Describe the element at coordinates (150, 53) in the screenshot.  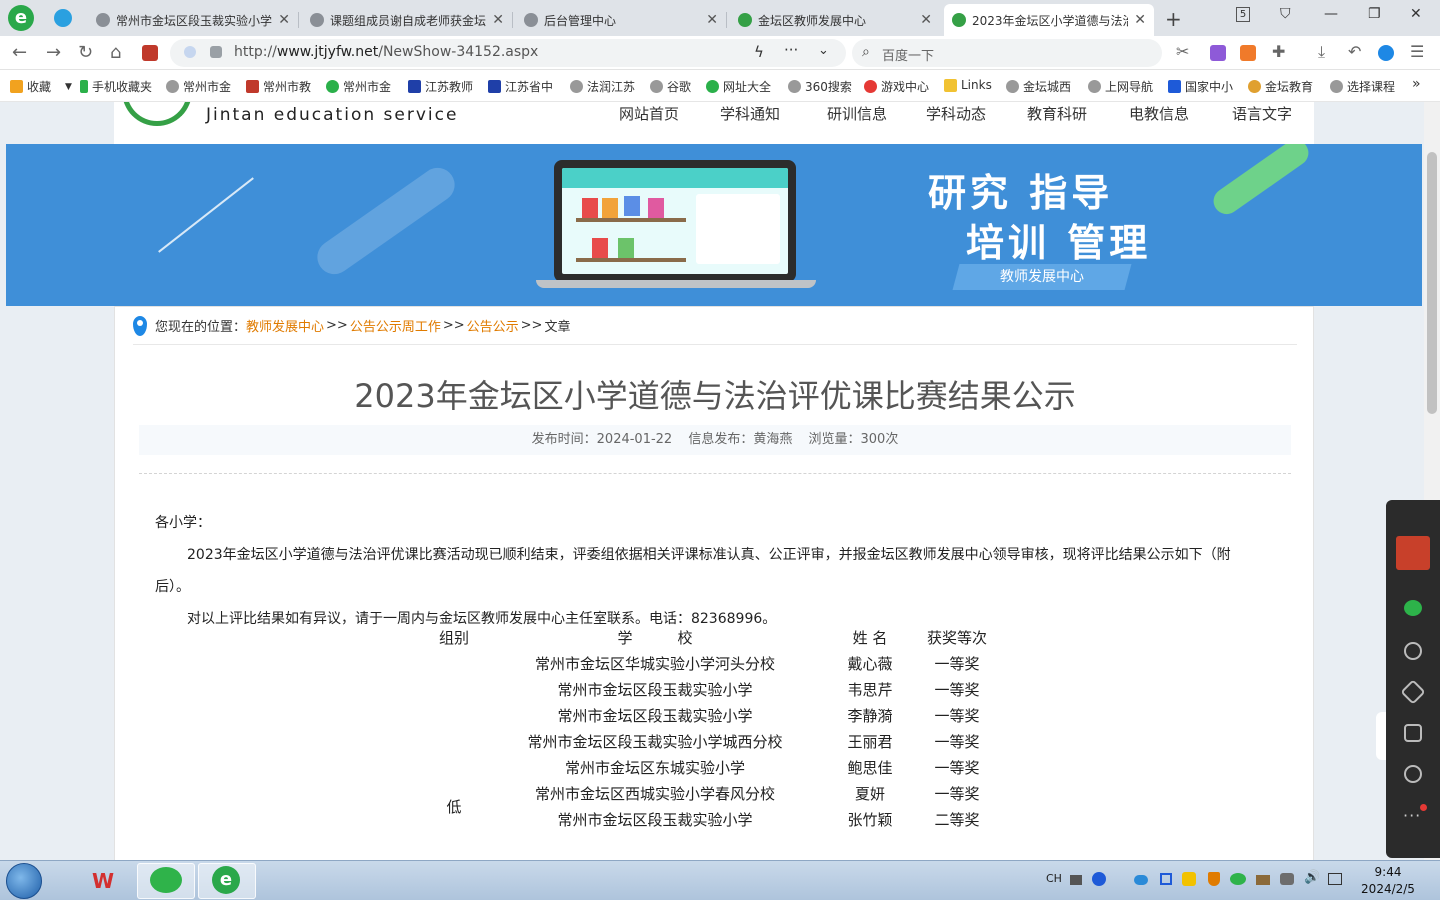
I see `briefcase-icon` at that location.